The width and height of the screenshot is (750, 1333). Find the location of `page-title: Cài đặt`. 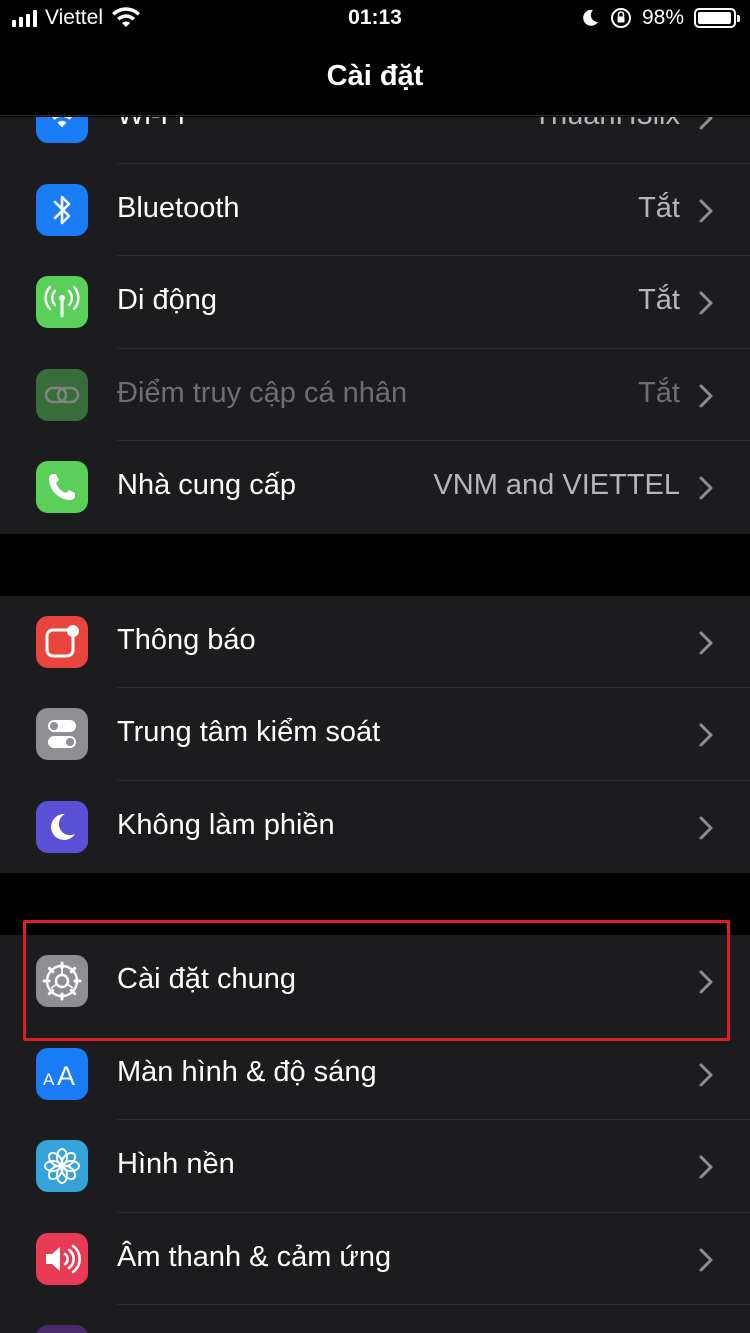

page-title: Cài đặt is located at coordinates (375, 76).